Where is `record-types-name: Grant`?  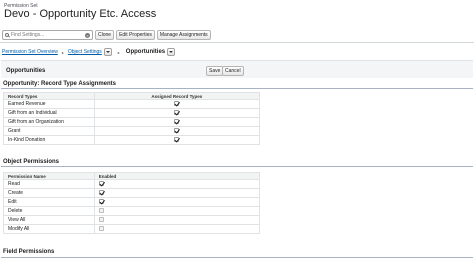
record-types-name: Grant is located at coordinates (49, 131).